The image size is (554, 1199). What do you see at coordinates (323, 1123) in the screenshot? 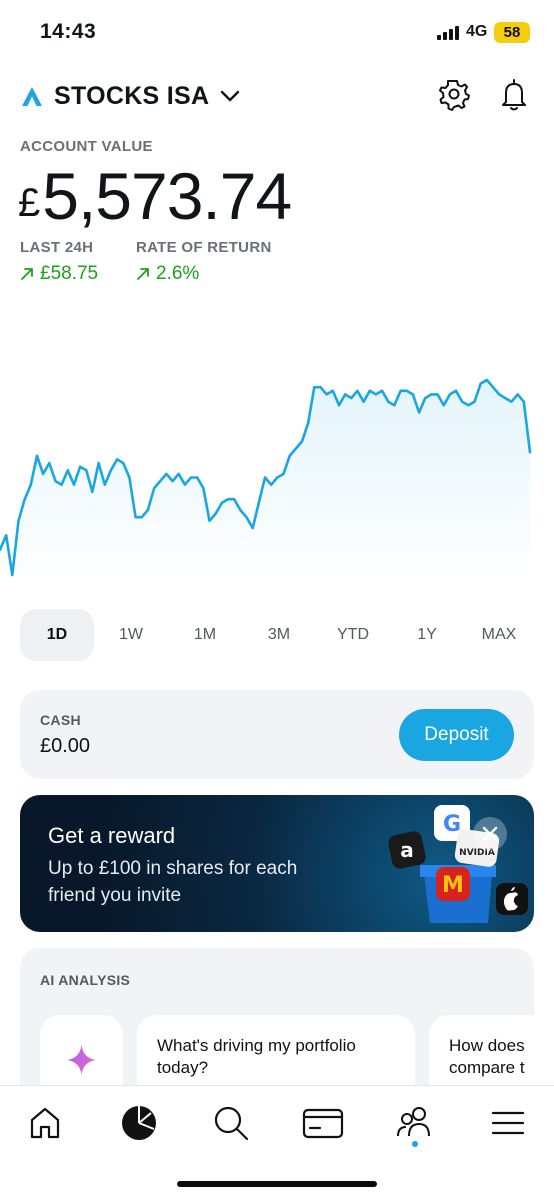
I see `card-icon` at bounding box center [323, 1123].